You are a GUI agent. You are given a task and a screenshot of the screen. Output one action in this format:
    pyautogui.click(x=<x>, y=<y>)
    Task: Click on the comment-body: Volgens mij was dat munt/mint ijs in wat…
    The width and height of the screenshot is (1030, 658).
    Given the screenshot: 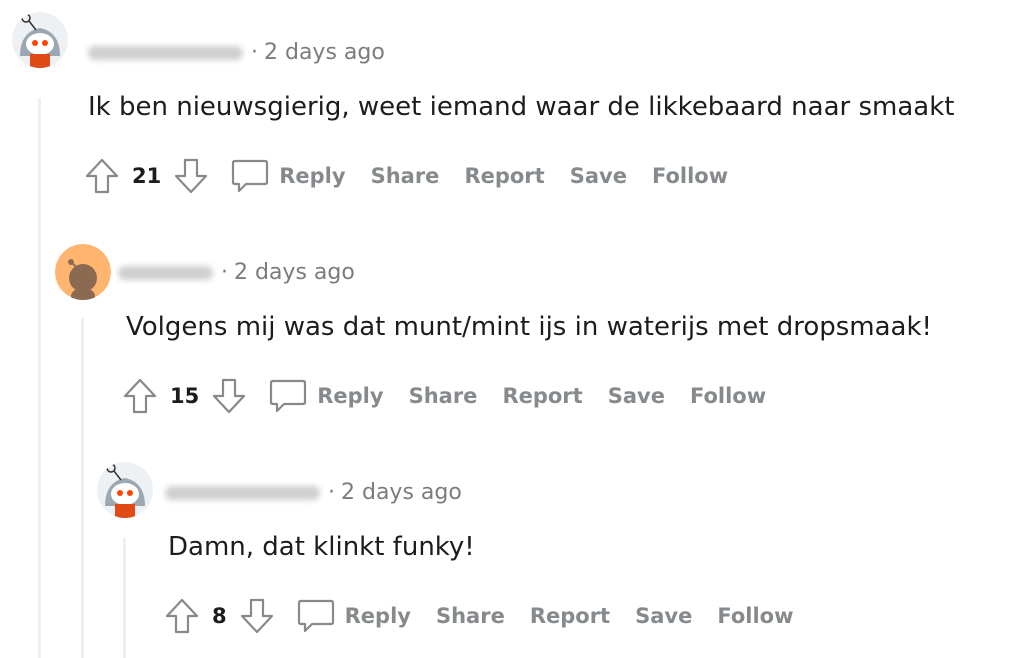 What is the action you would take?
    pyautogui.click(x=529, y=327)
    